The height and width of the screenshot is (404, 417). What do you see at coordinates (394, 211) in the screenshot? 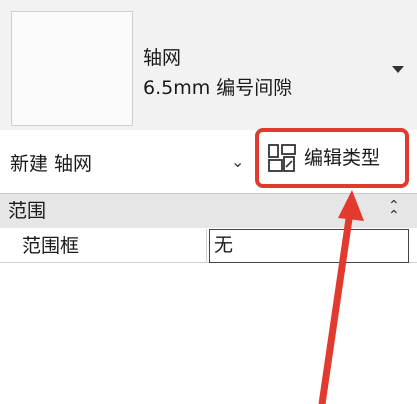
I see `collapse-icon: ⌃ ⌃` at bounding box center [394, 211].